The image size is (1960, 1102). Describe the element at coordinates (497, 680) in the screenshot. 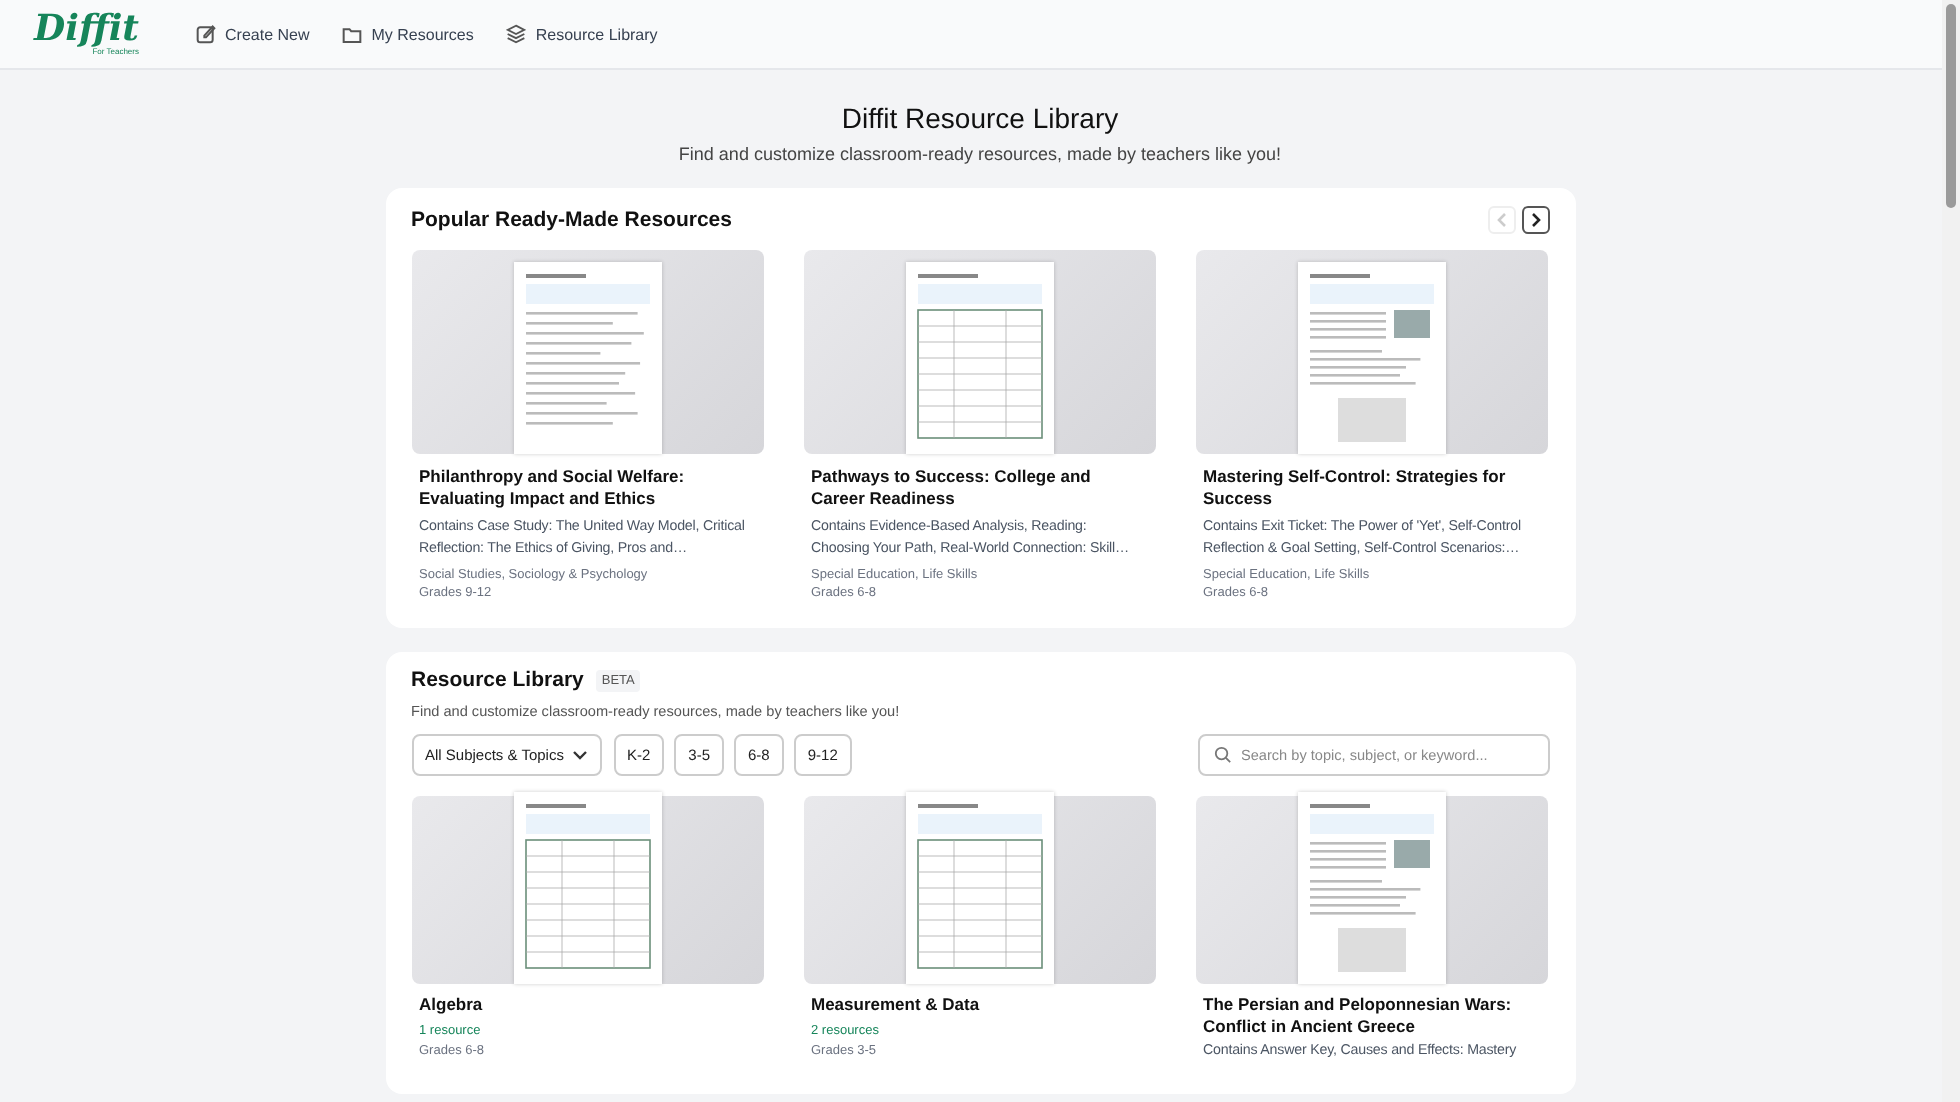

I see `section-title: Resource Library` at that location.